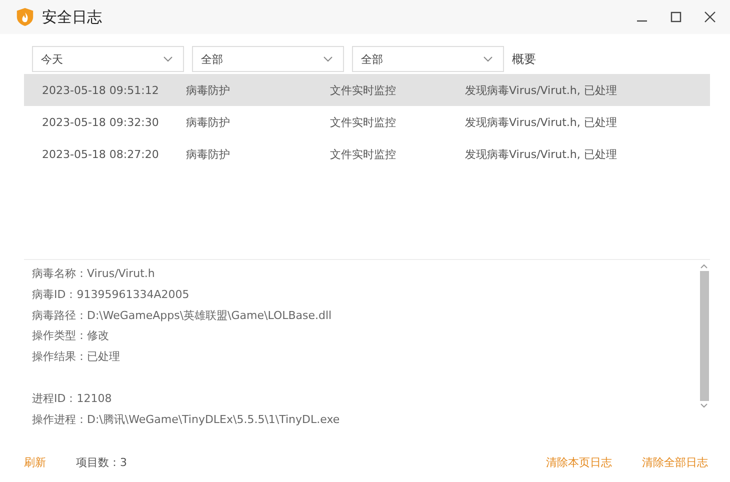 The image size is (730, 482). I want to click on log-row: 2023-05-18 08:27:20 病毒防护 文件实时监控 发现病毒Virus/Virut.h, 已处理, so click(367, 154).